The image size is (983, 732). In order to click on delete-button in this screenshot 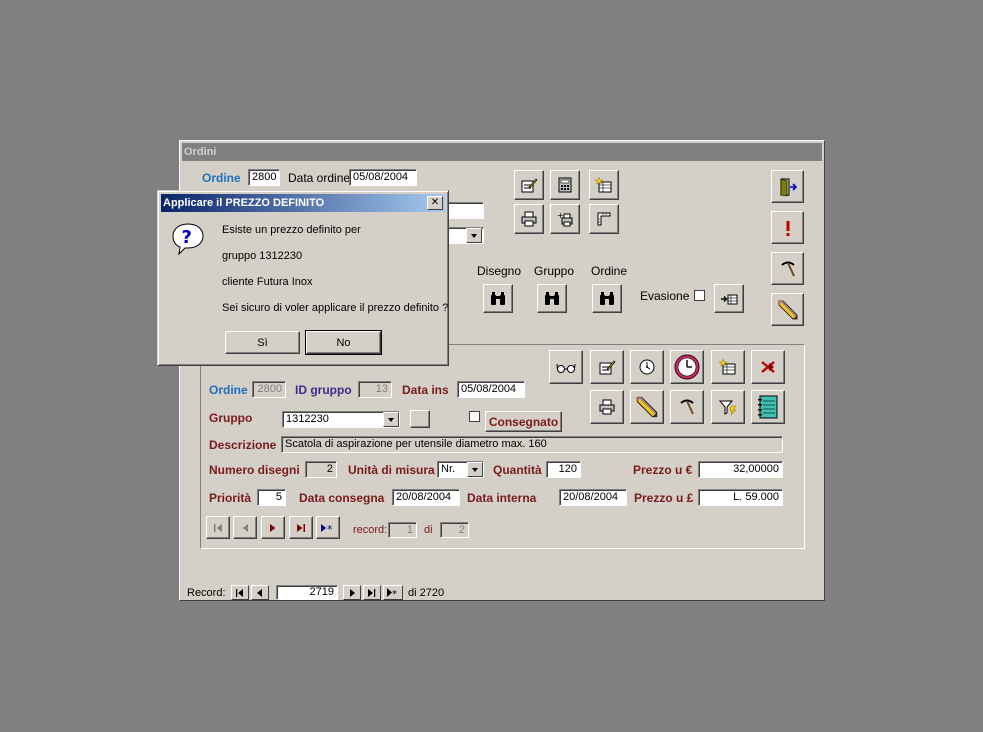, I will do `click(768, 367)`.